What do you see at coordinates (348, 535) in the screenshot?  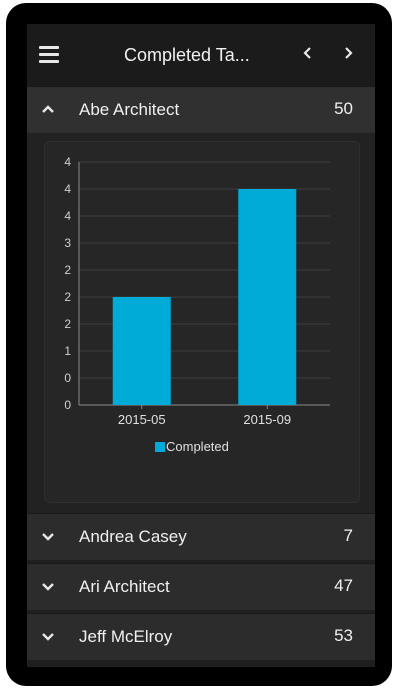 I see `list-item-count: 7` at bounding box center [348, 535].